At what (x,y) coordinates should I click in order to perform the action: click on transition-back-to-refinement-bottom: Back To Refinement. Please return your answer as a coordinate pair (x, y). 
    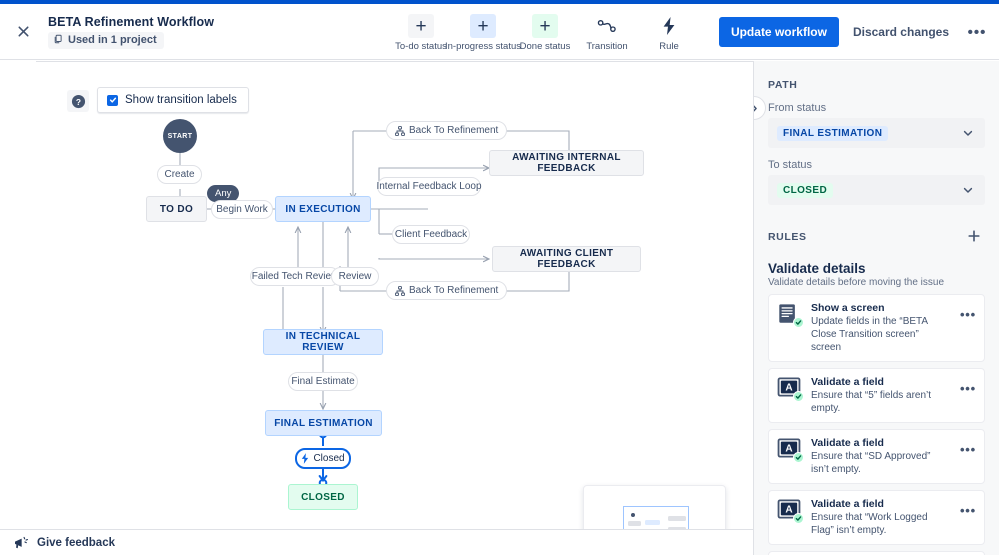
    Looking at the image, I should click on (447, 290).